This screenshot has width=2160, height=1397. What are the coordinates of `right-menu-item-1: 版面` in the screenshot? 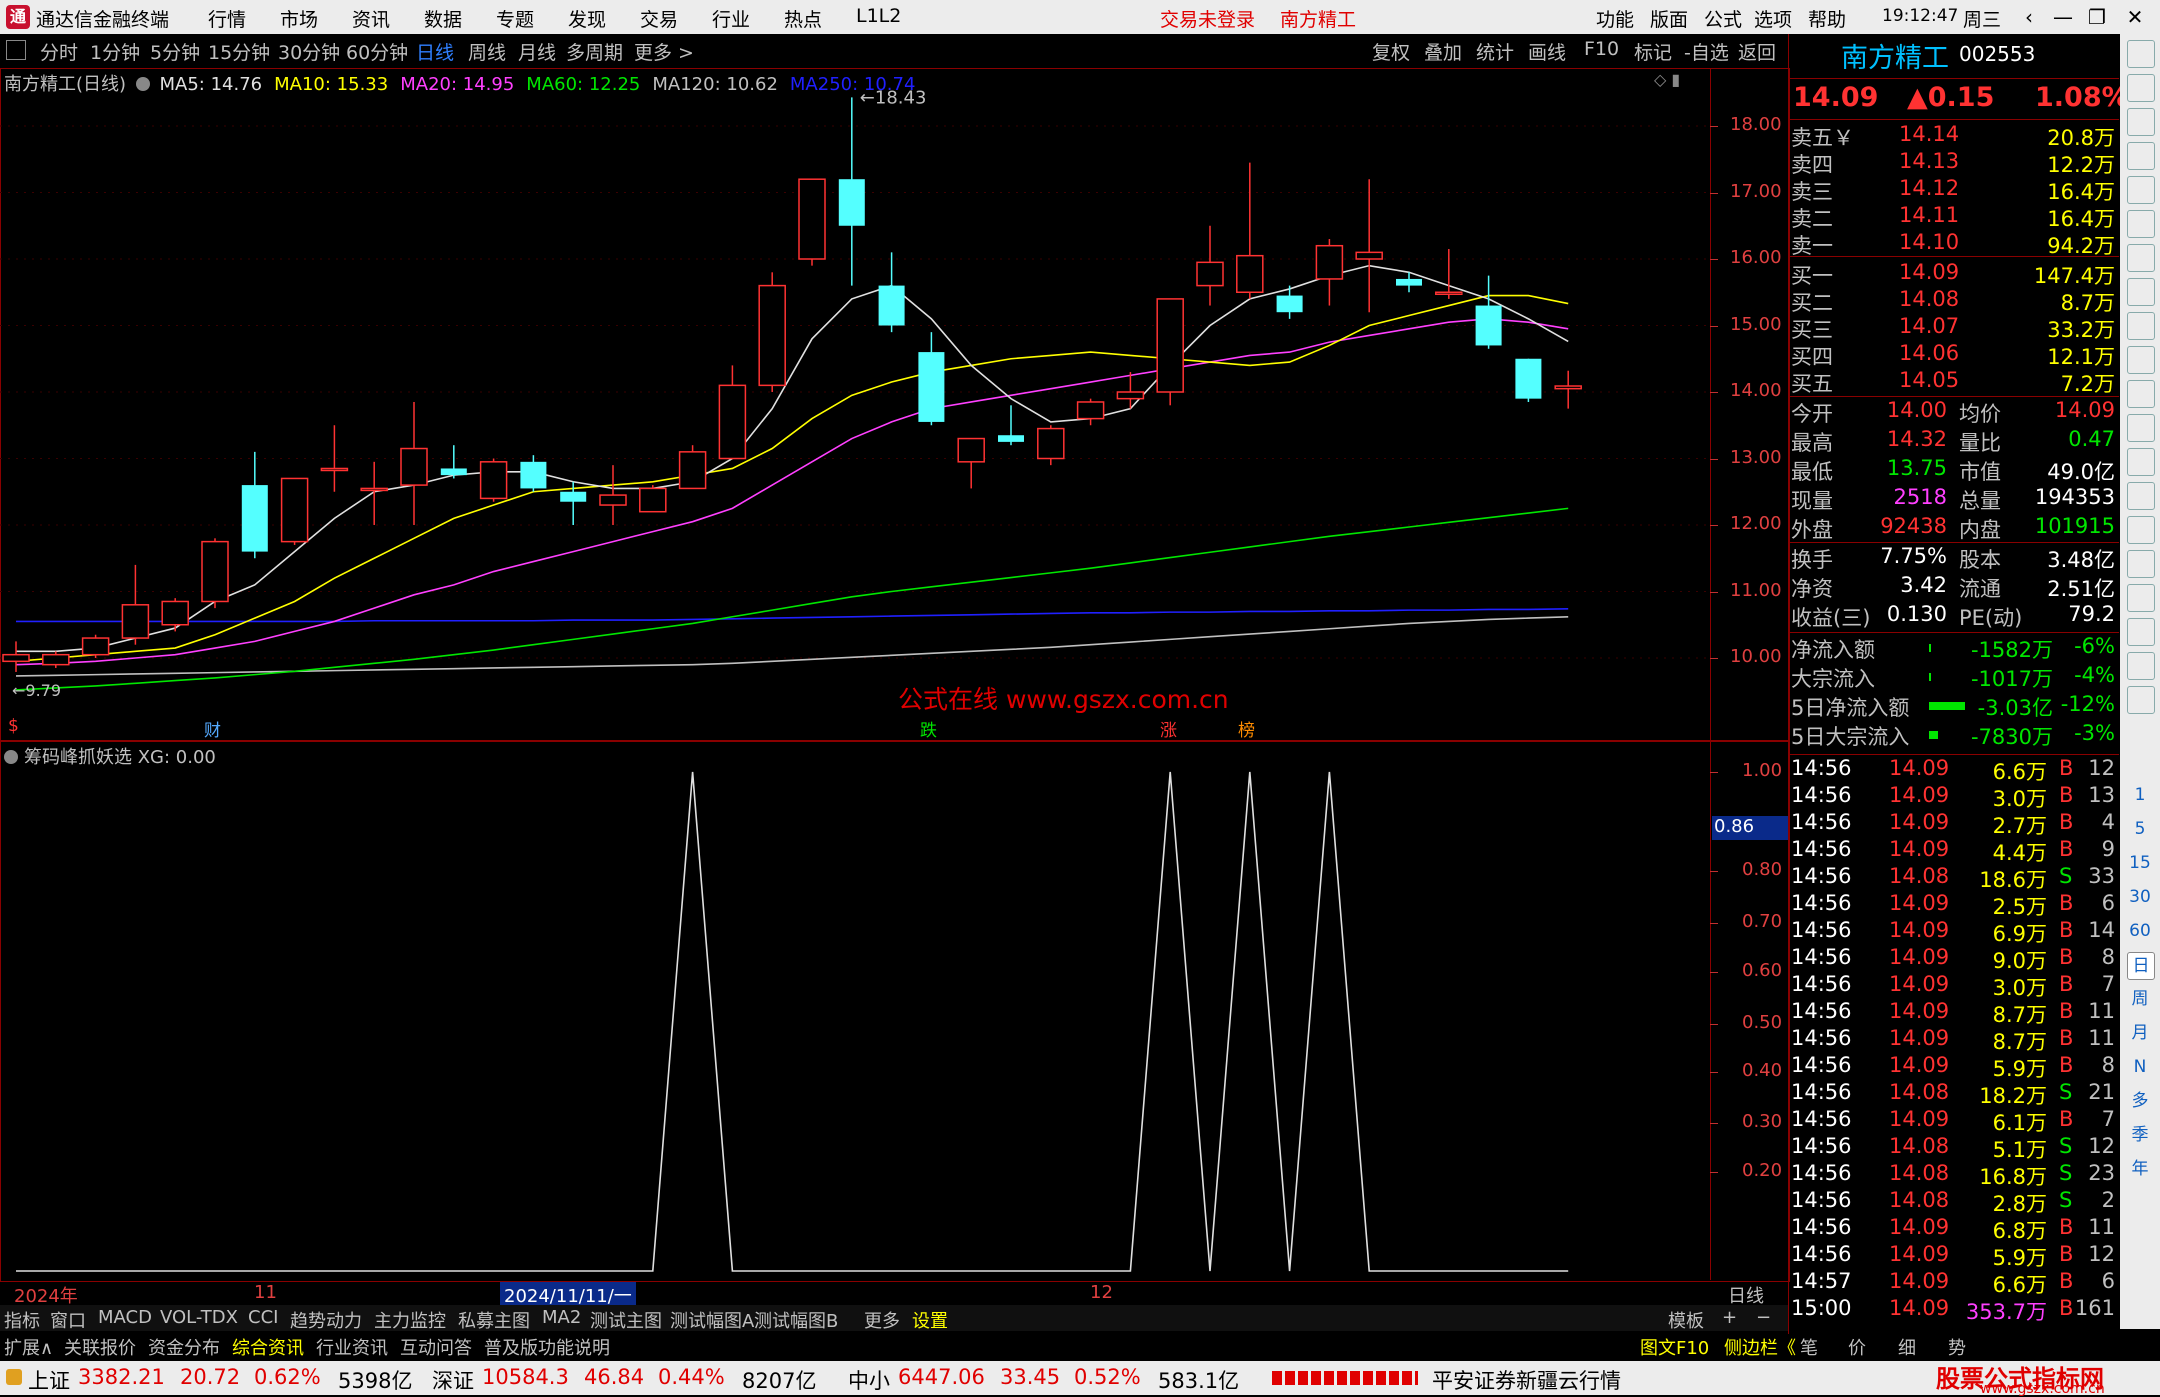 It's located at (1669, 18).